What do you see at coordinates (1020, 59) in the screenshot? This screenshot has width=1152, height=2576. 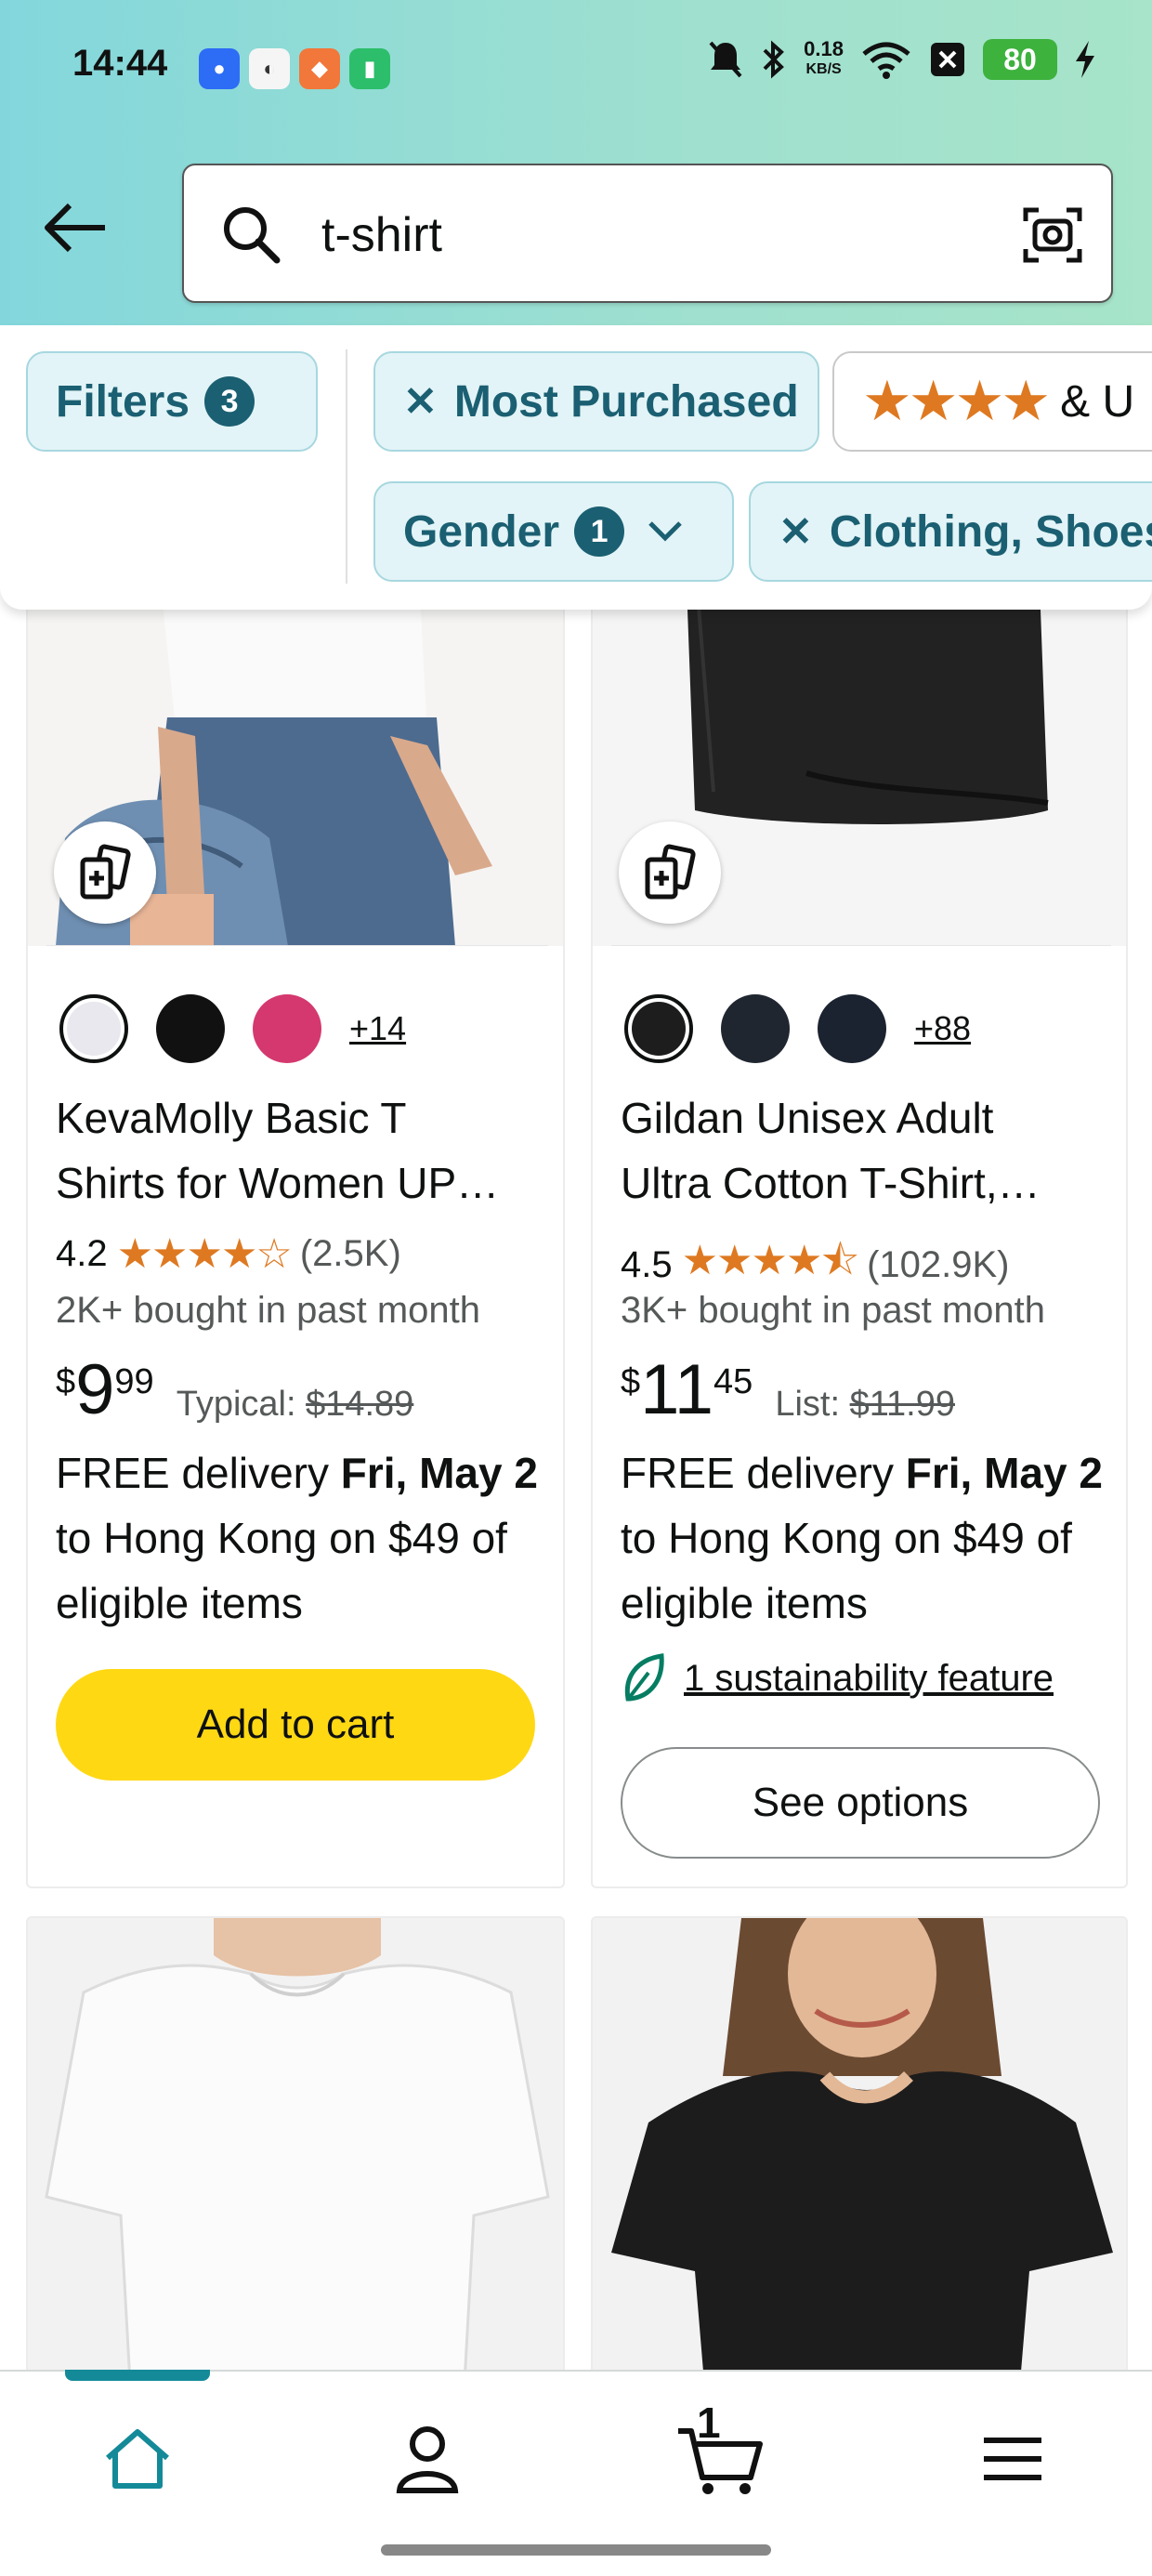 I see `battery-indicator: 80` at bounding box center [1020, 59].